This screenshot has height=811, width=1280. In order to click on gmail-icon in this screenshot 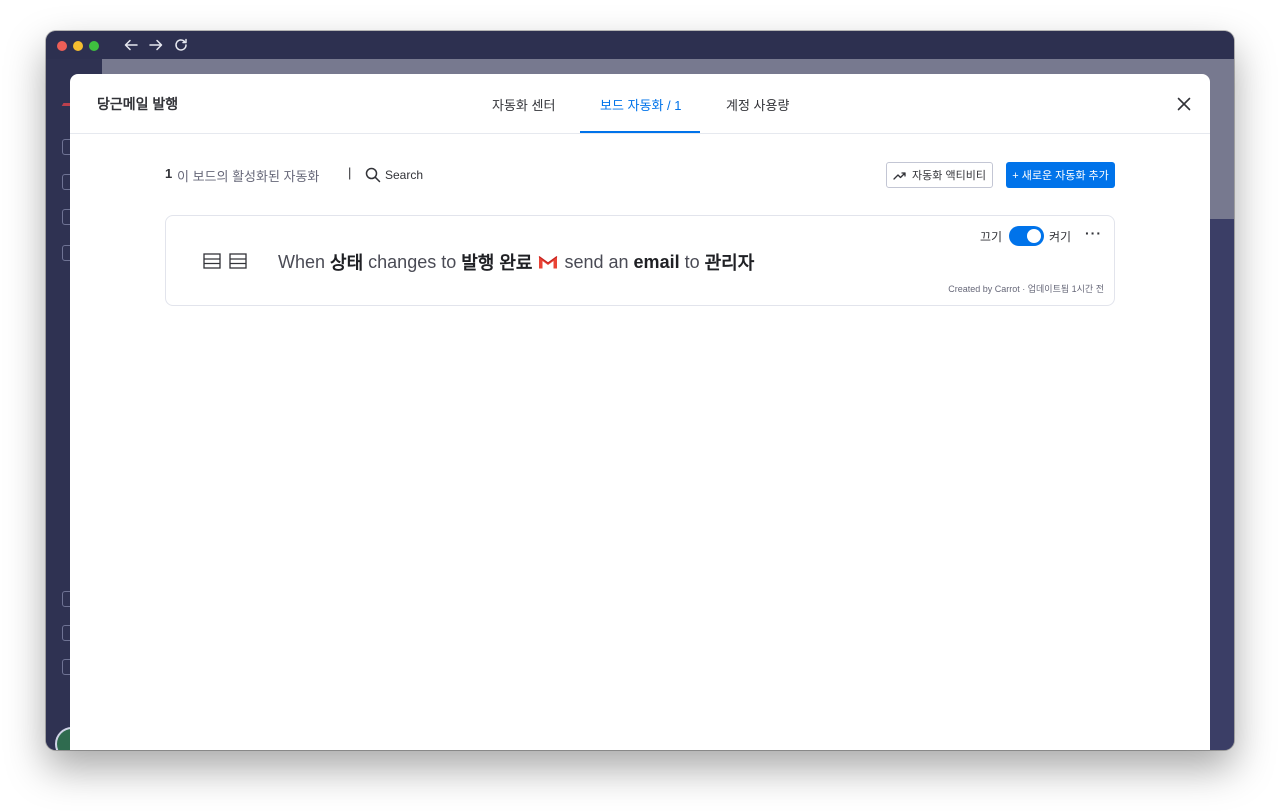, I will do `click(548, 262)`.